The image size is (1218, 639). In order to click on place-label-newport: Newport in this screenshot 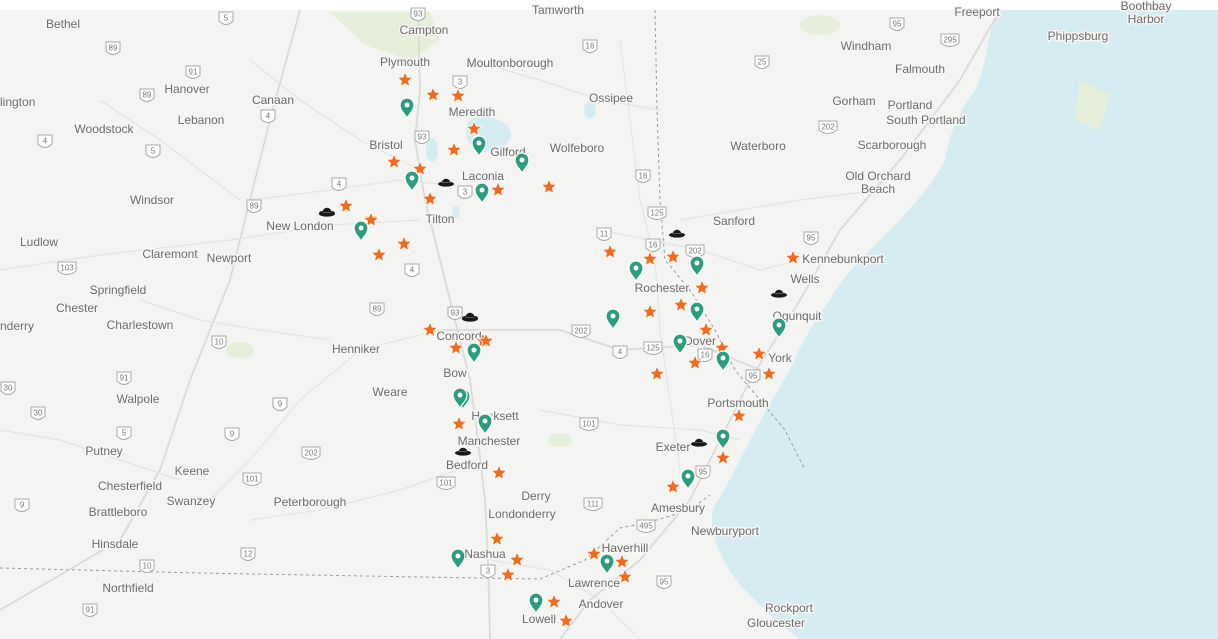, I will do `click(229, 258)`.